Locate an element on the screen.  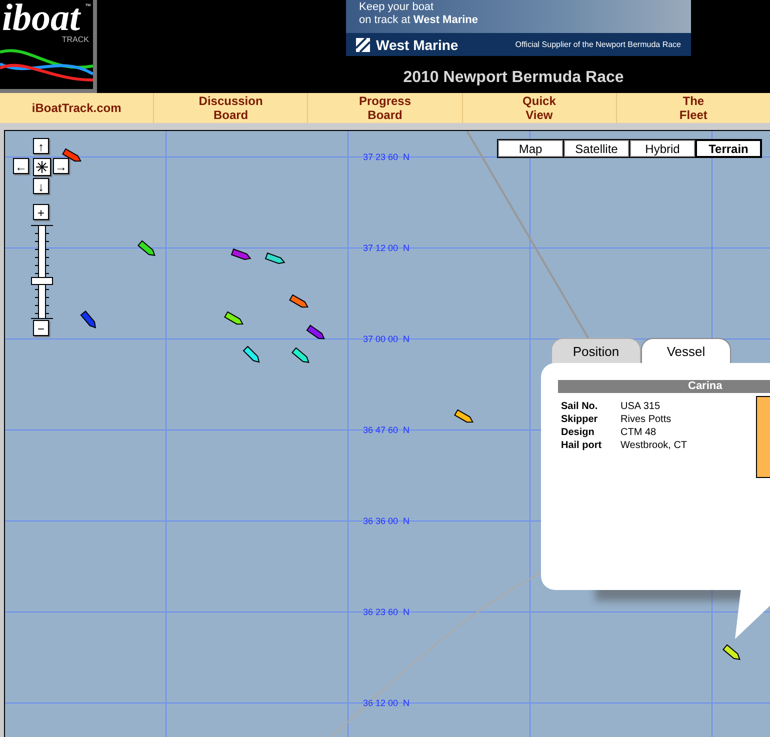
detail-label: Hail port is located at coordinates (582, 445).